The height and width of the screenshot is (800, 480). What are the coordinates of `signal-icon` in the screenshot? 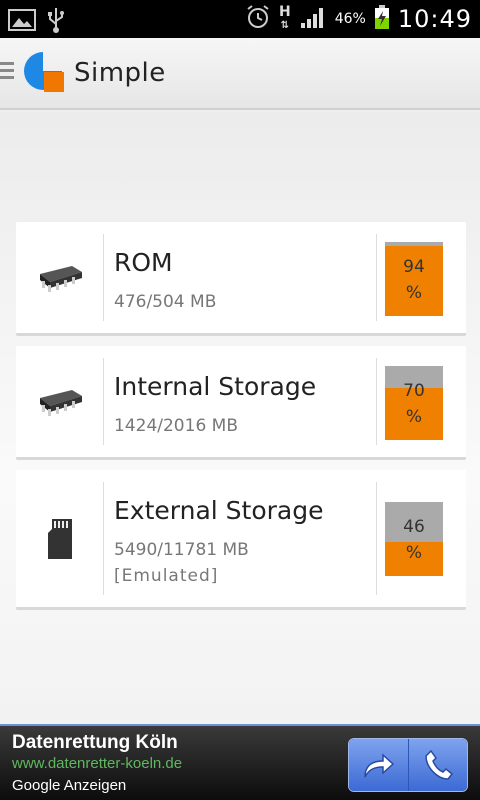 It's located at (313, 19).